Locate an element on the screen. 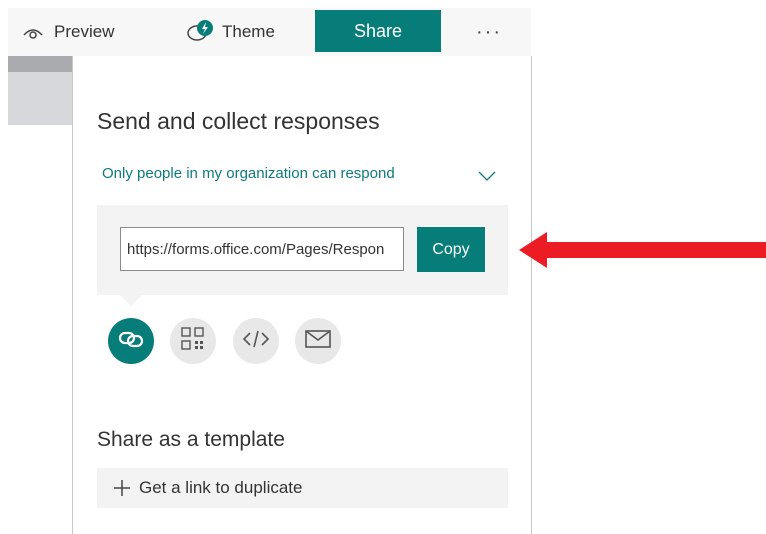  red-arrow-head is located at coordinates (533, 250).